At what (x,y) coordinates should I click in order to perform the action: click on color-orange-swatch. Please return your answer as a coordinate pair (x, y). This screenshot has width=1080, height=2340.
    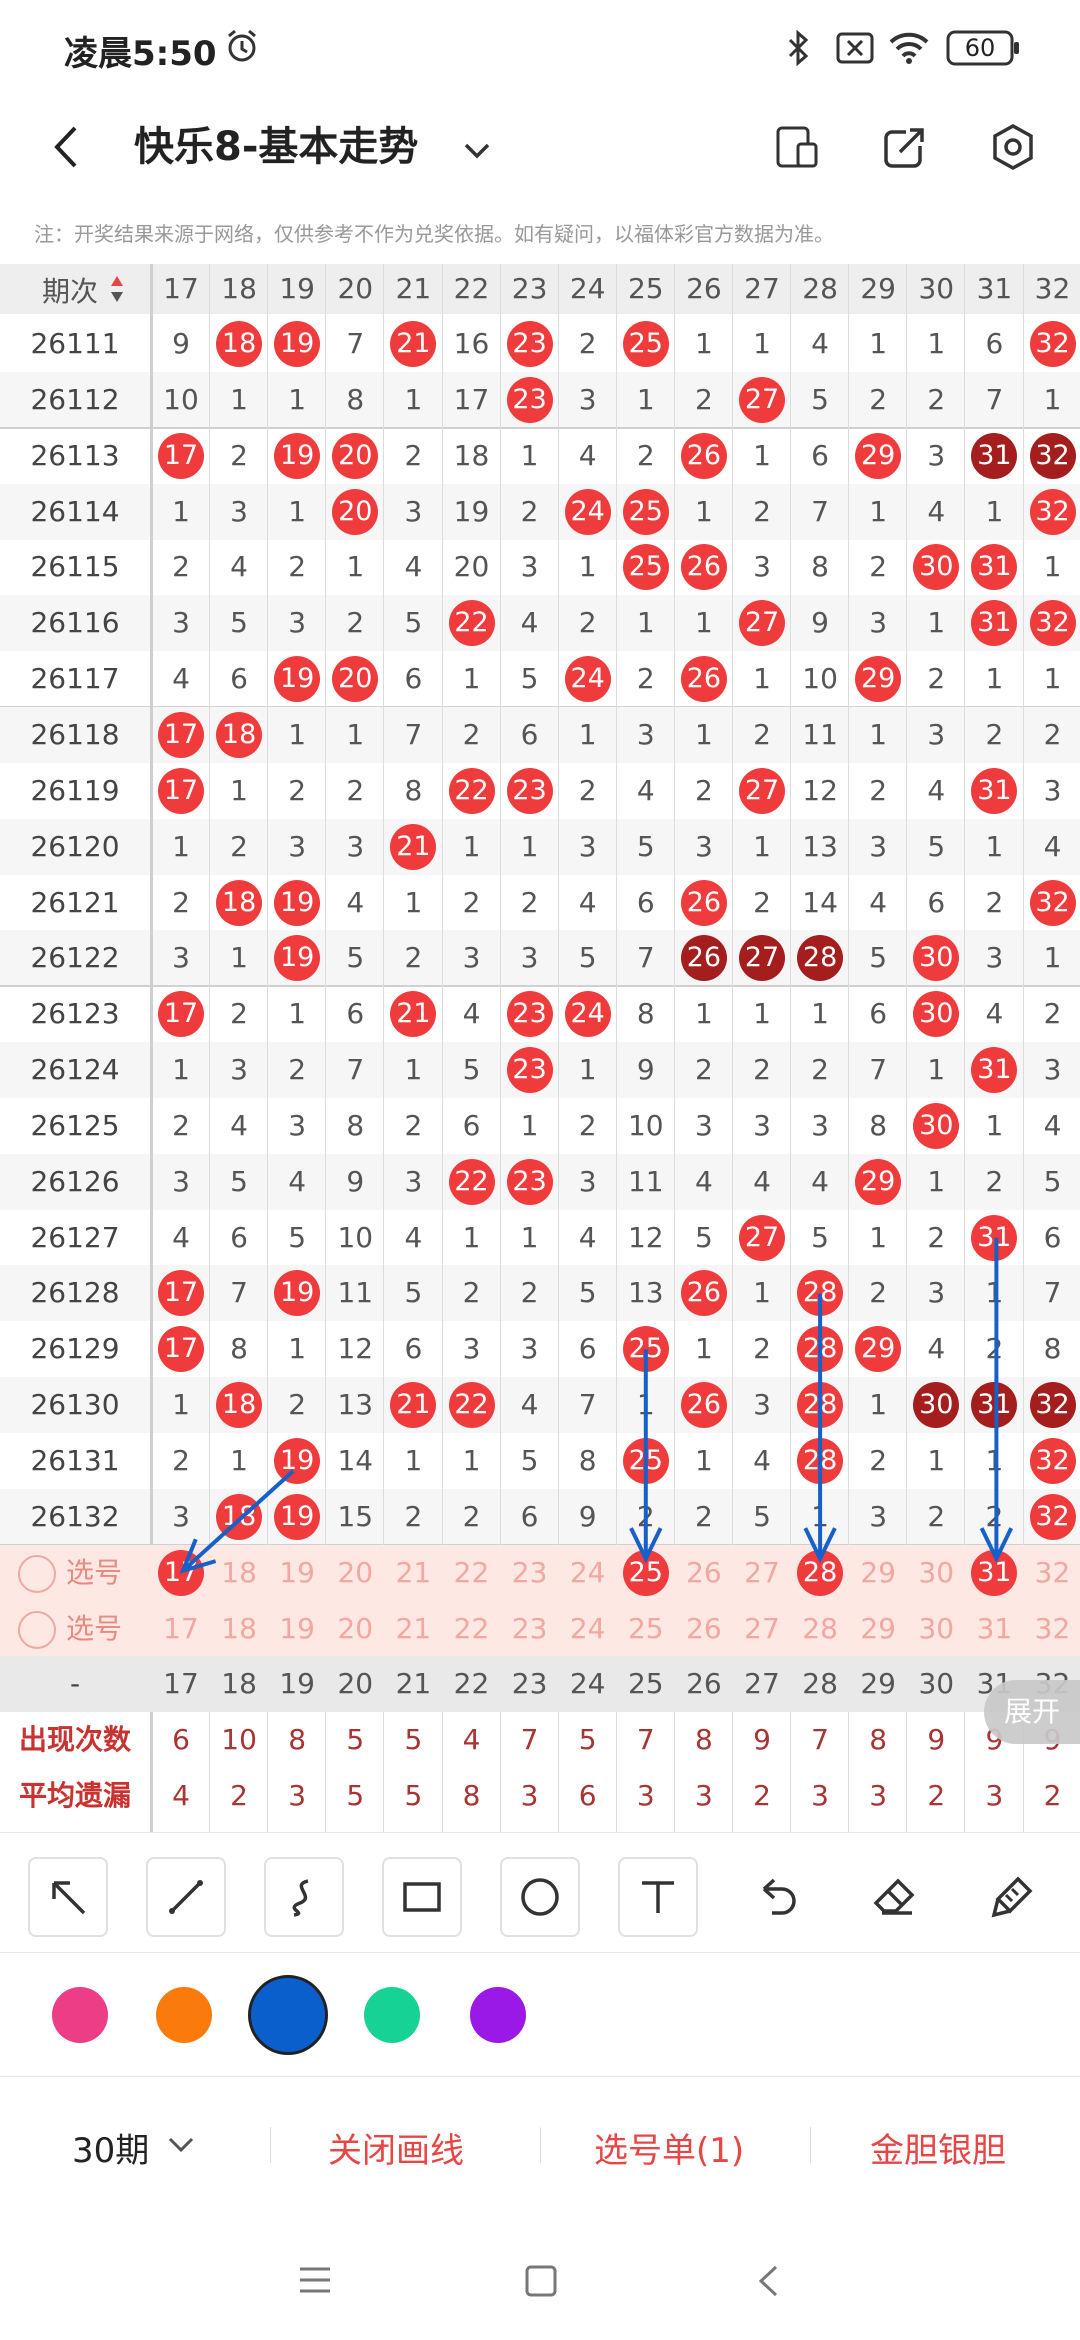
    Looking at the image, I should click on (184, 2015).